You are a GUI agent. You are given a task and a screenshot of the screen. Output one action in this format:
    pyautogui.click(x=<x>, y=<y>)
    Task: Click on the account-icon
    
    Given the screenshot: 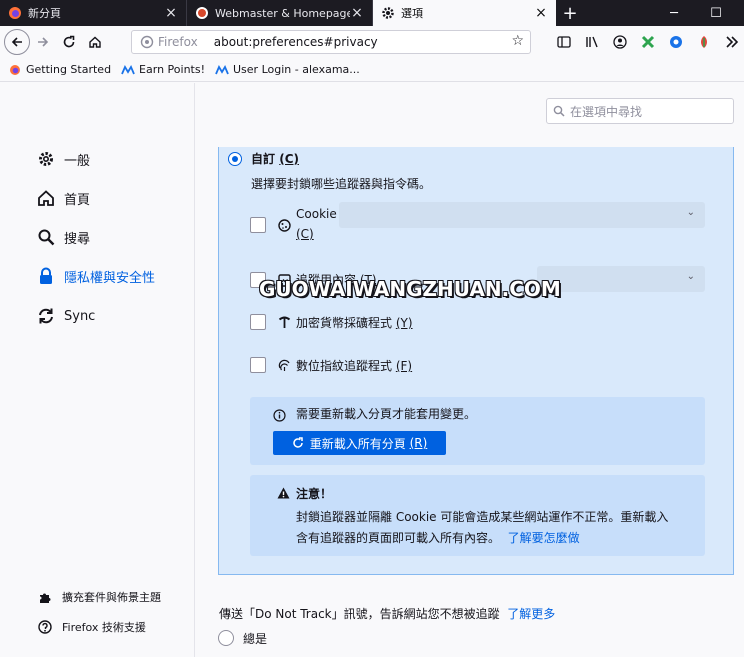 What is the action you would take?
    pyautogui.click(x=620, y=42)
    